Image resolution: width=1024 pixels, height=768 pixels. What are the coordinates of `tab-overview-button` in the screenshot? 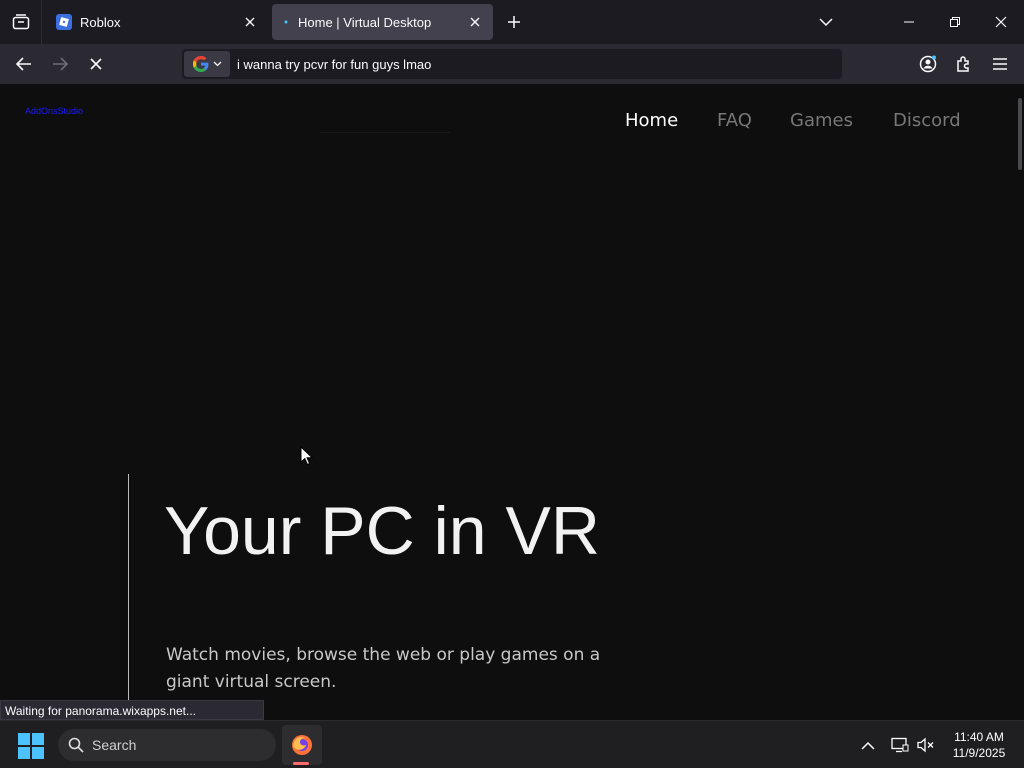 It's located at (21, 22).